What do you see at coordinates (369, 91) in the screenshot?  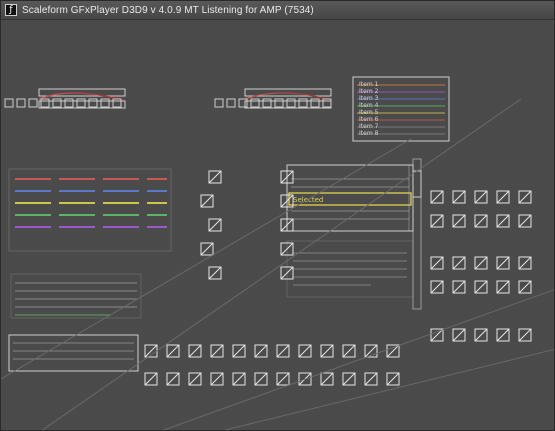 I see `svg-text: Item 2` at bounding box center [369, 91].